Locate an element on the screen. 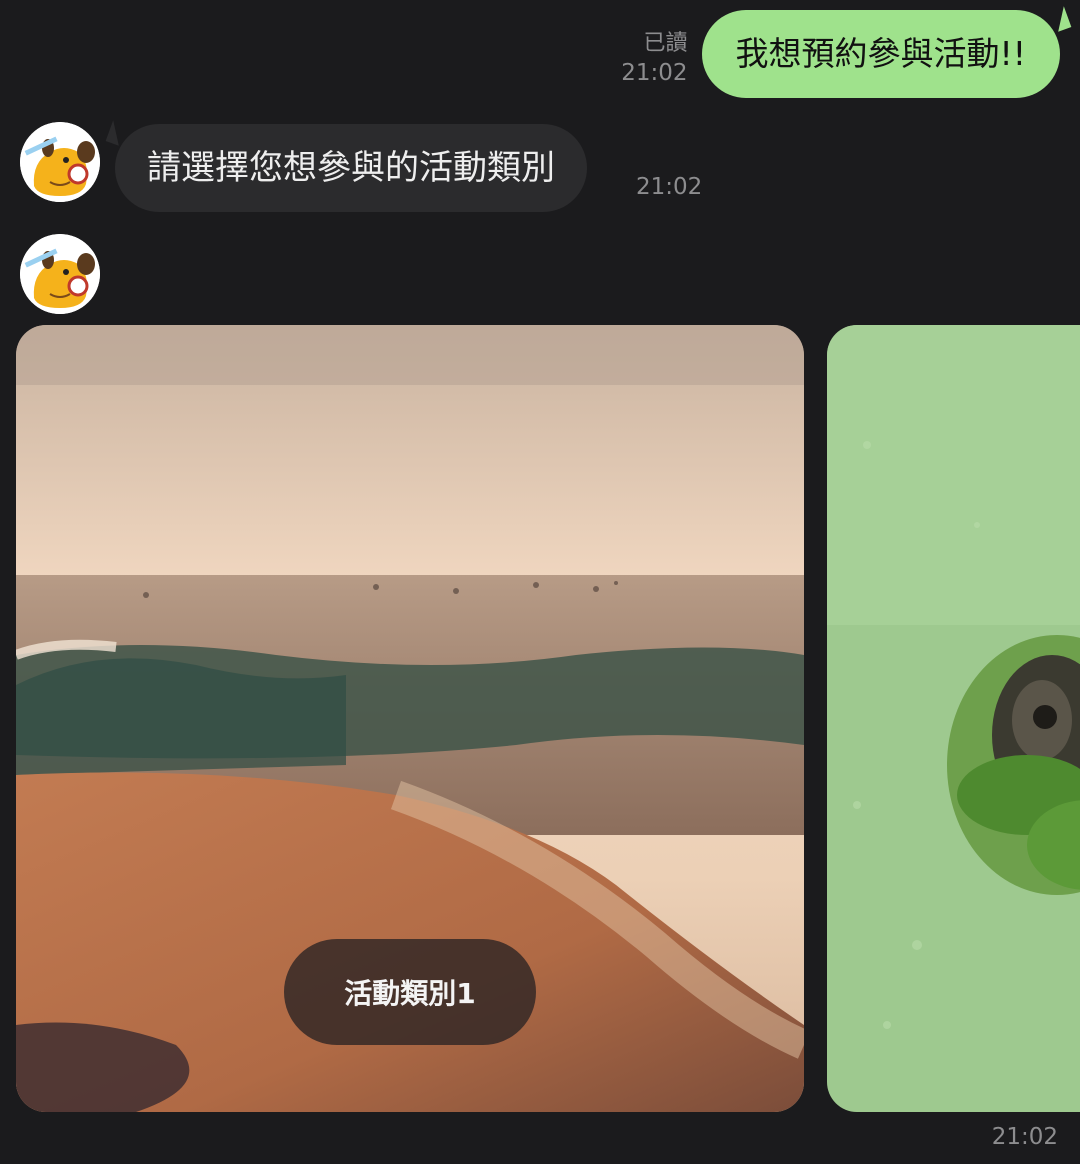 This screenshot has width=1080, height=1164. outgoing-timestamp: 21:02 is located at coordinates (654, 73).